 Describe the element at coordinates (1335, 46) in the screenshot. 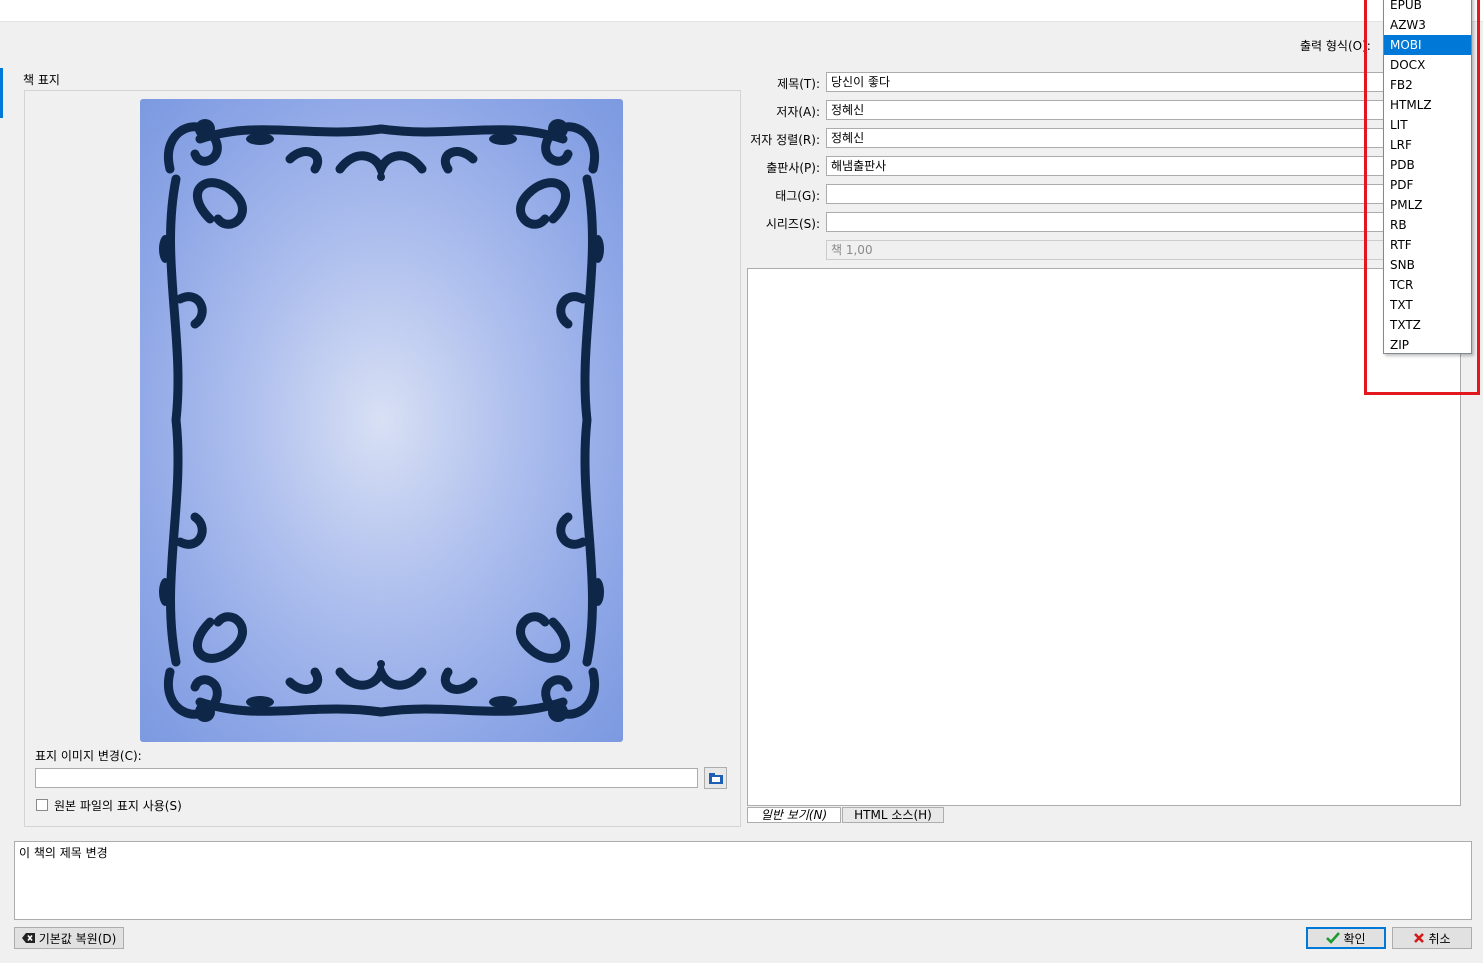

I see `output-format-label: 출력 형식(O):` at that location.